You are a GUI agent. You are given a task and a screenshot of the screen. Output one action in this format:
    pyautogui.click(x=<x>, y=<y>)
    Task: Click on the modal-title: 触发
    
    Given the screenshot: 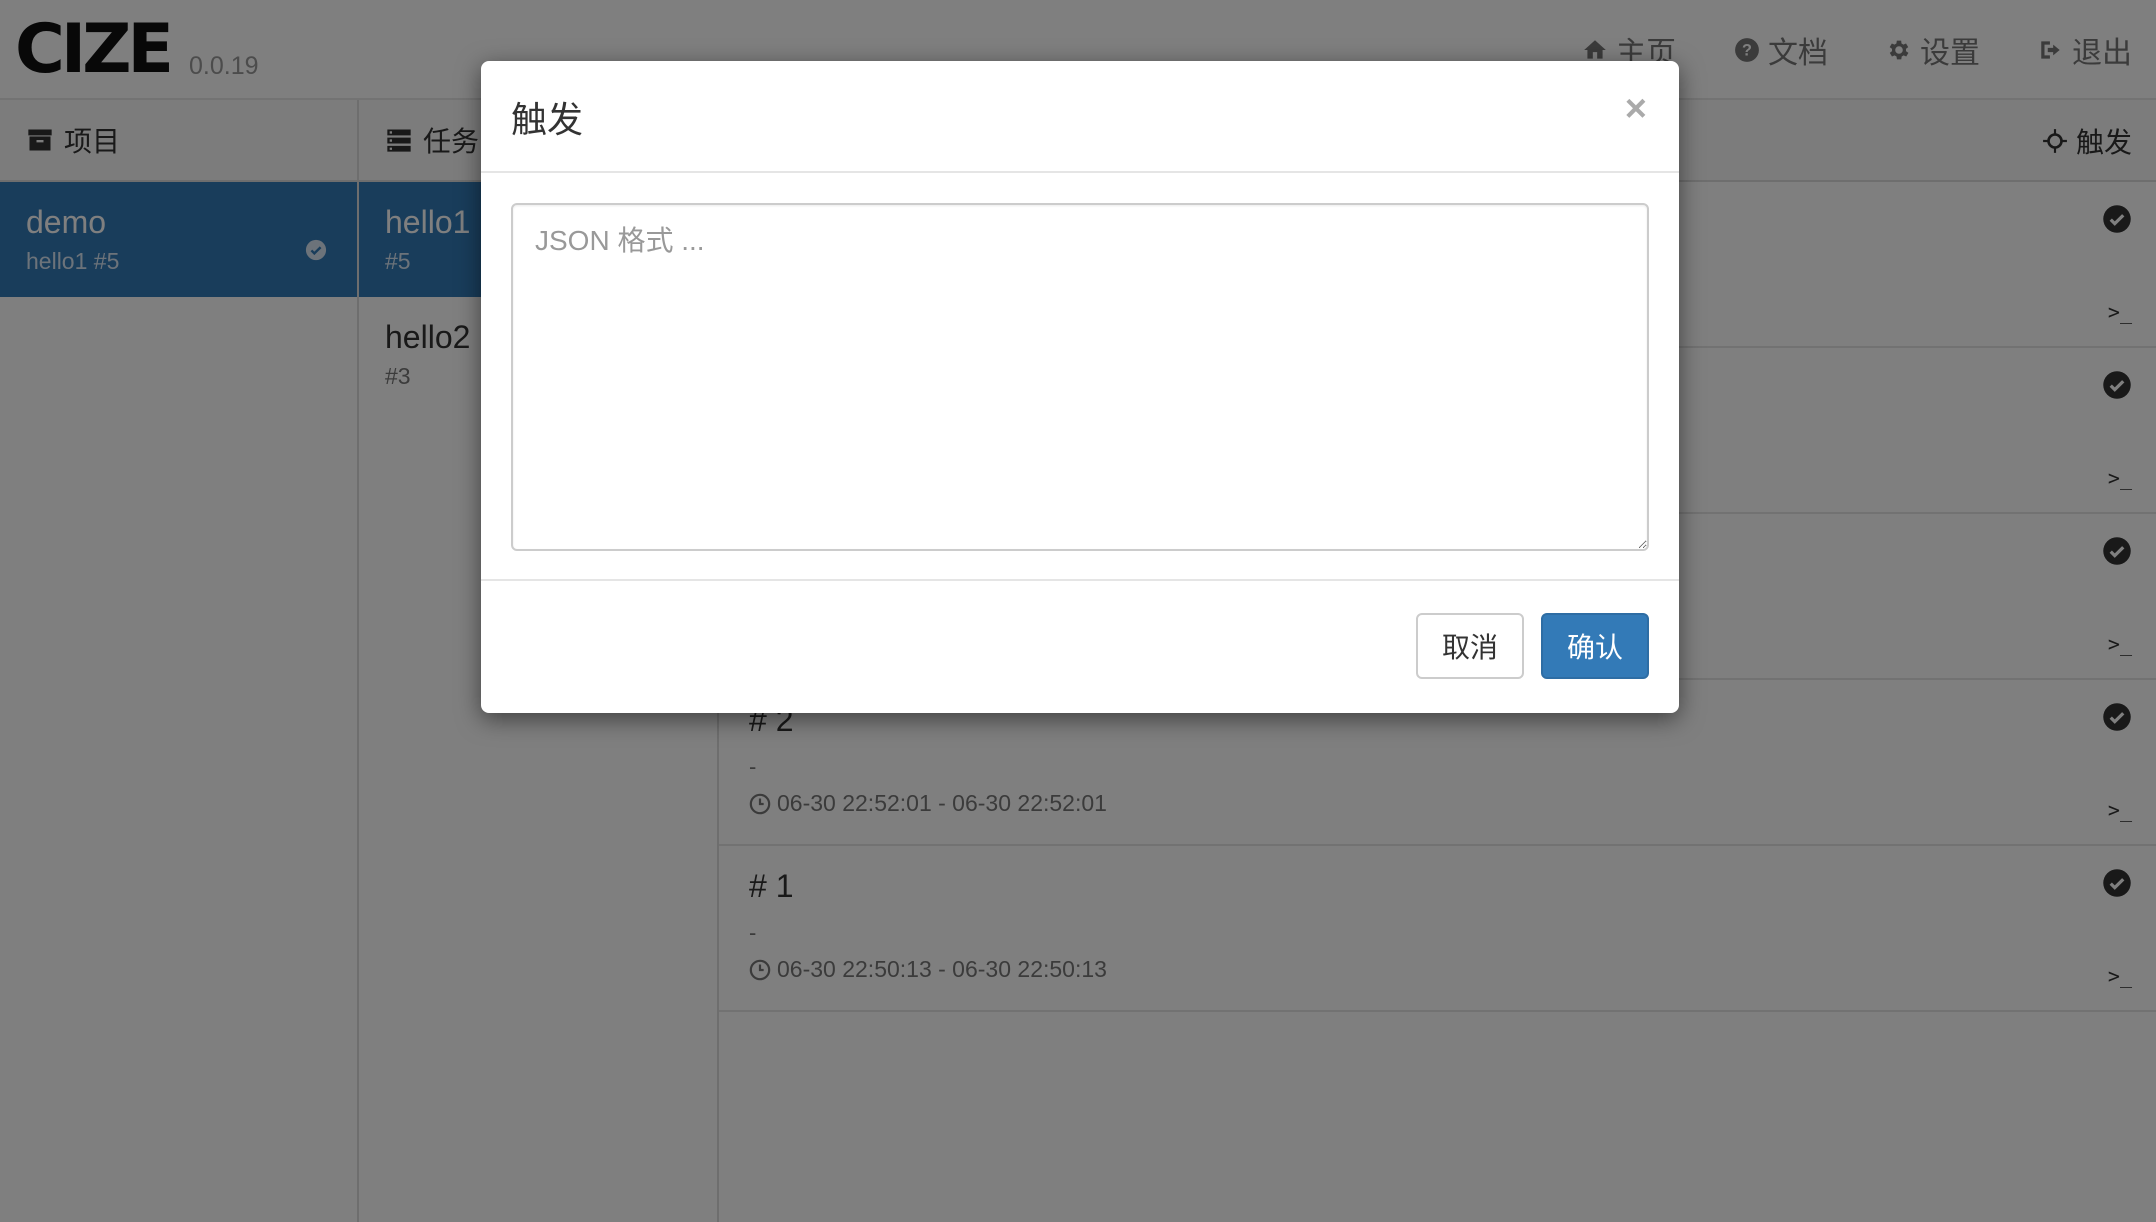 What is the action you would take?
    pyautogui.click(x=547, y=119)
    